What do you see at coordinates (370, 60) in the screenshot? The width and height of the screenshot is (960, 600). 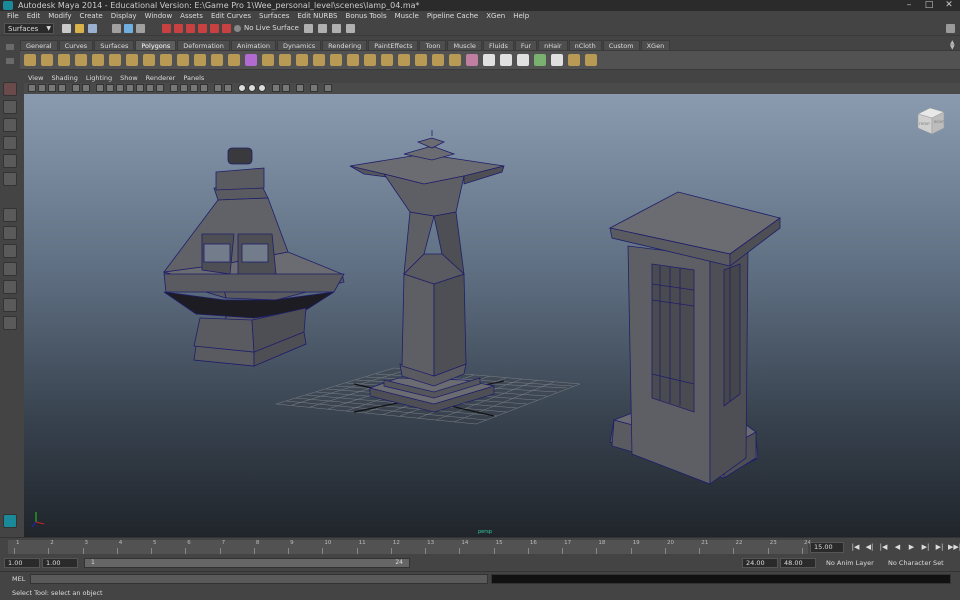 I see `bevel-icon` at bounding box center [370, 60].